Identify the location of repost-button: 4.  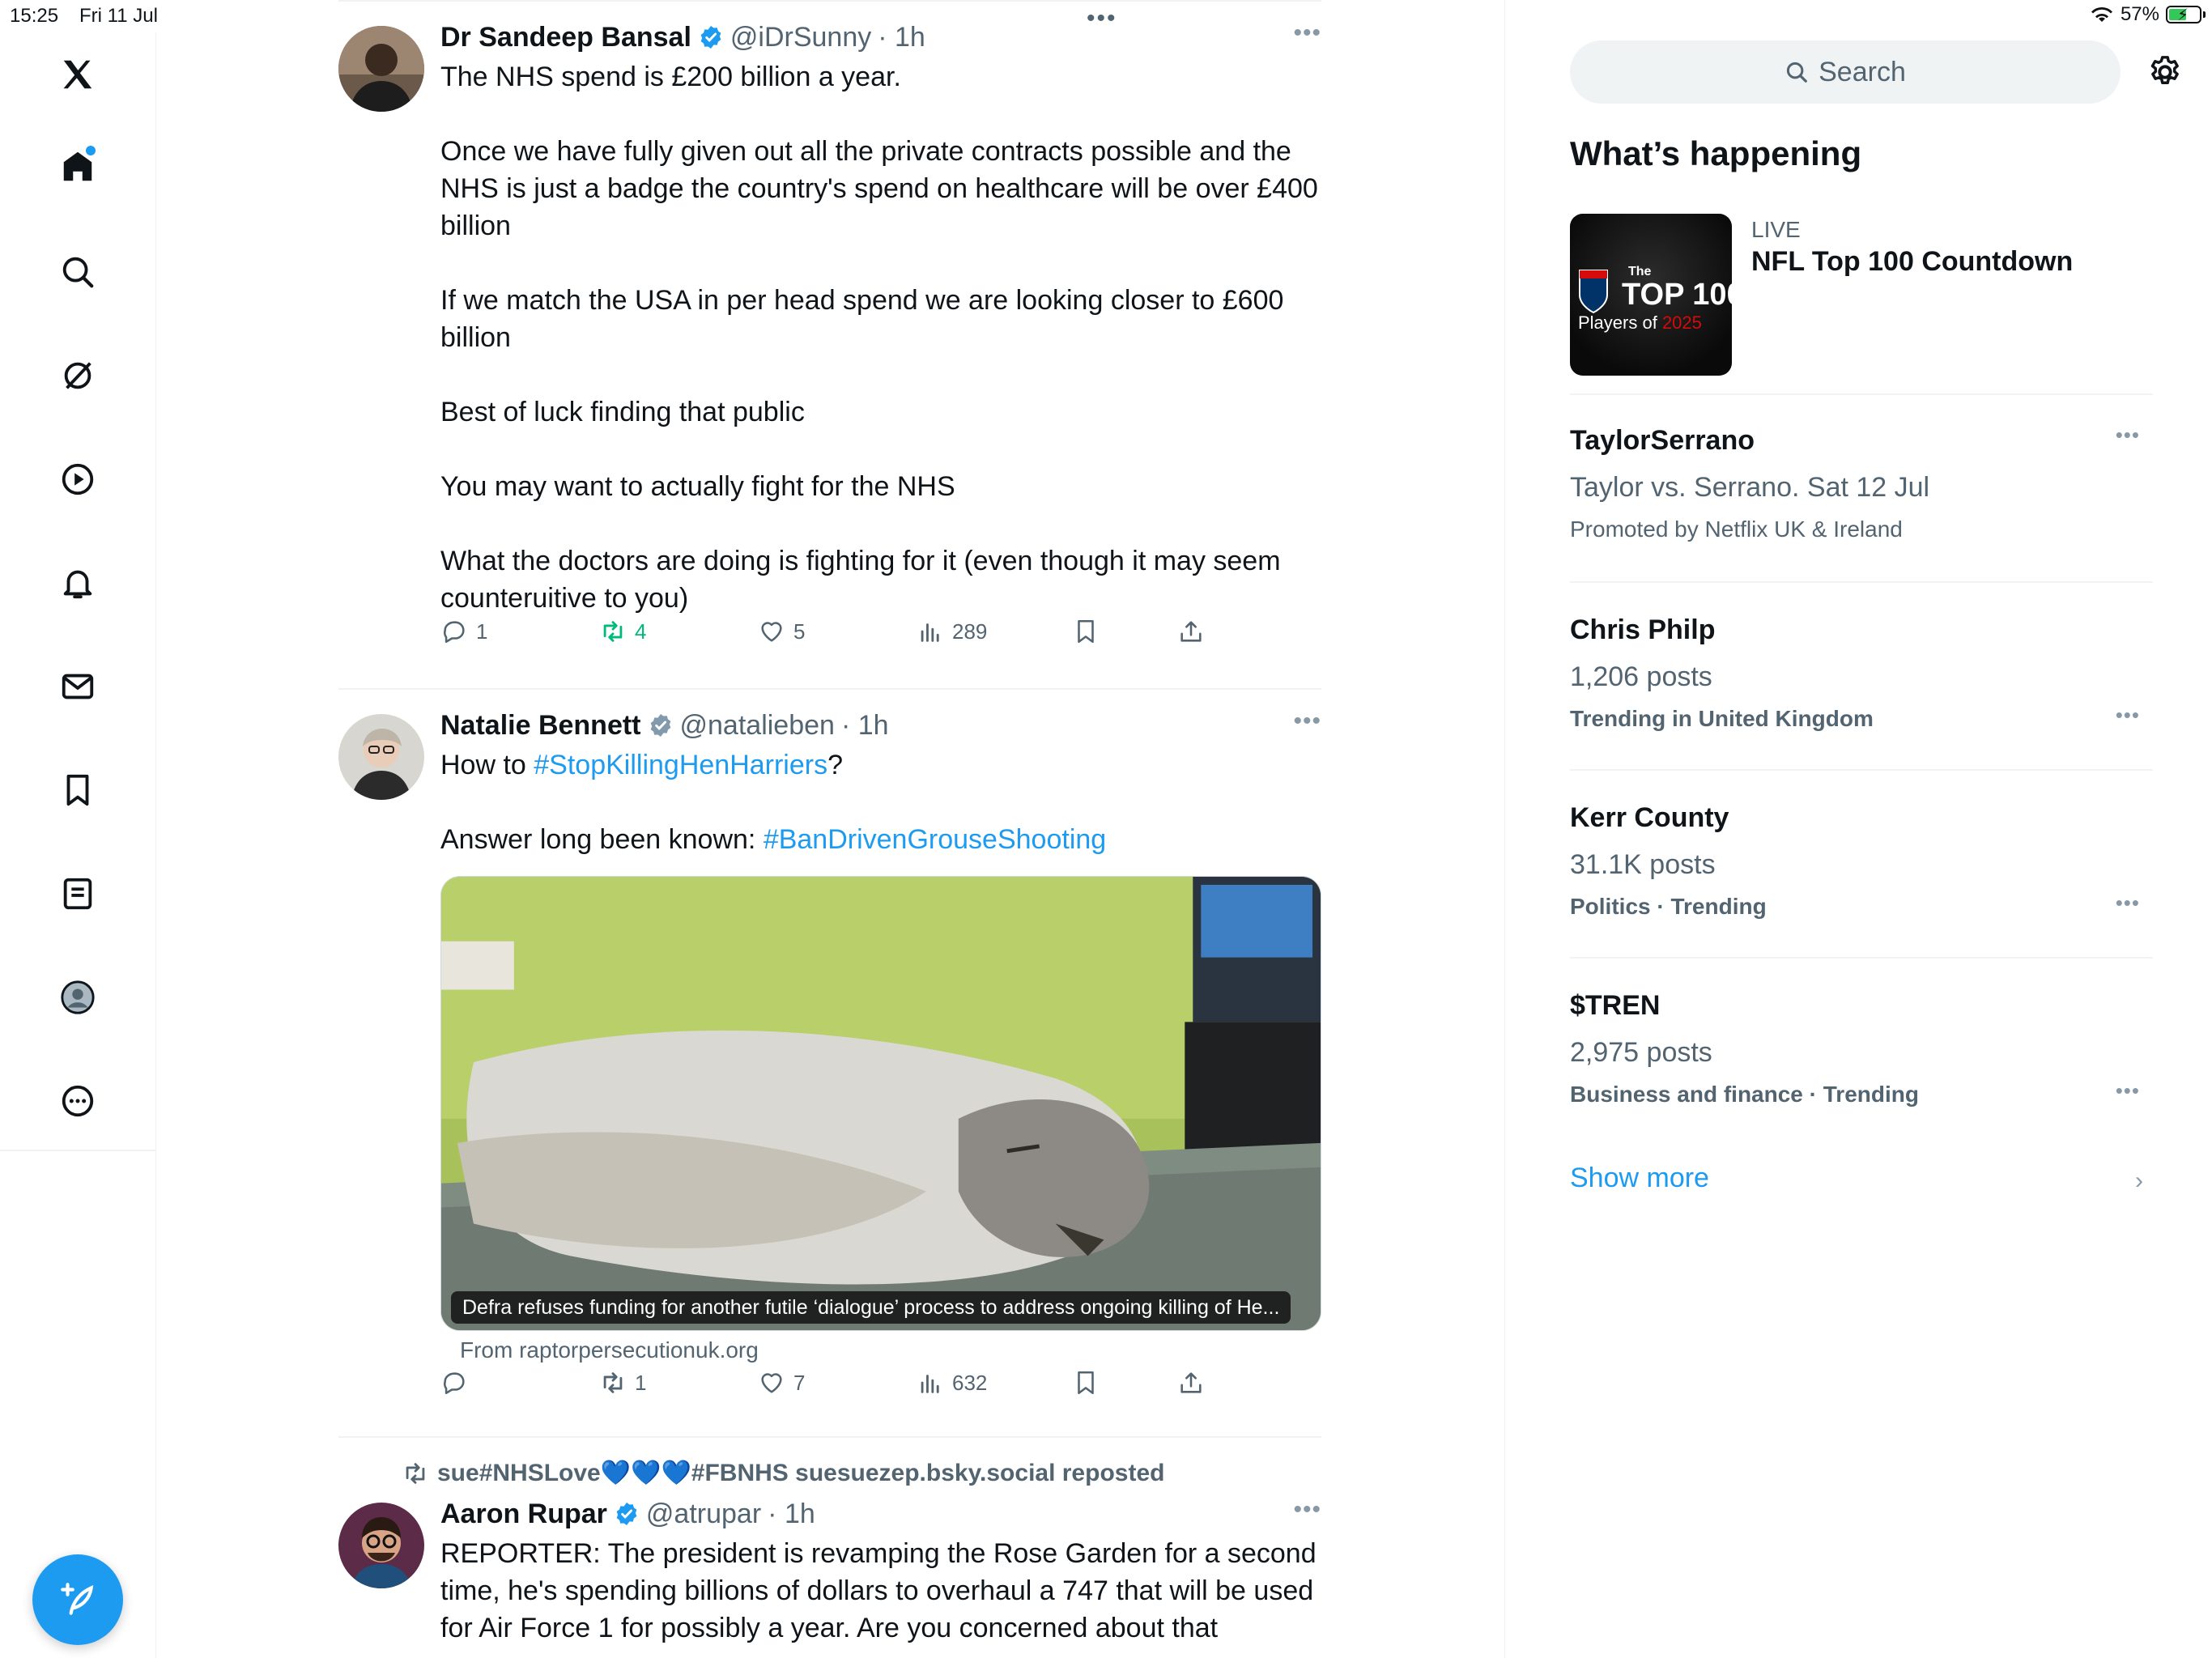
(623, 631).